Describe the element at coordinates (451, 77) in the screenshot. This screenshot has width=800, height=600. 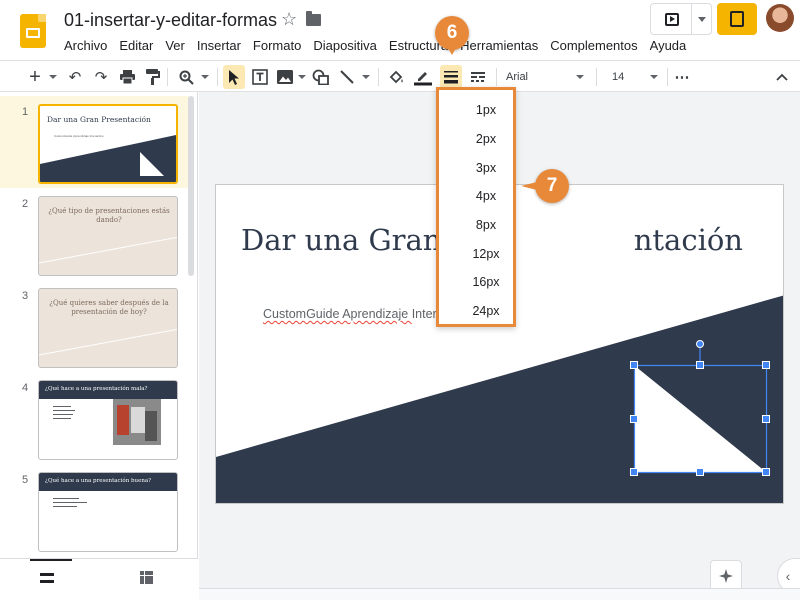
I see `border-weight-icon` at that location.